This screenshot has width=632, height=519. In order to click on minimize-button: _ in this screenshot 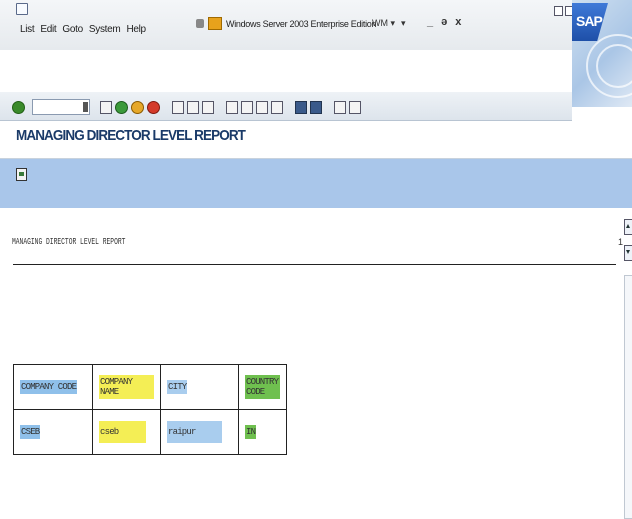, I will do `click(430, 22)`.